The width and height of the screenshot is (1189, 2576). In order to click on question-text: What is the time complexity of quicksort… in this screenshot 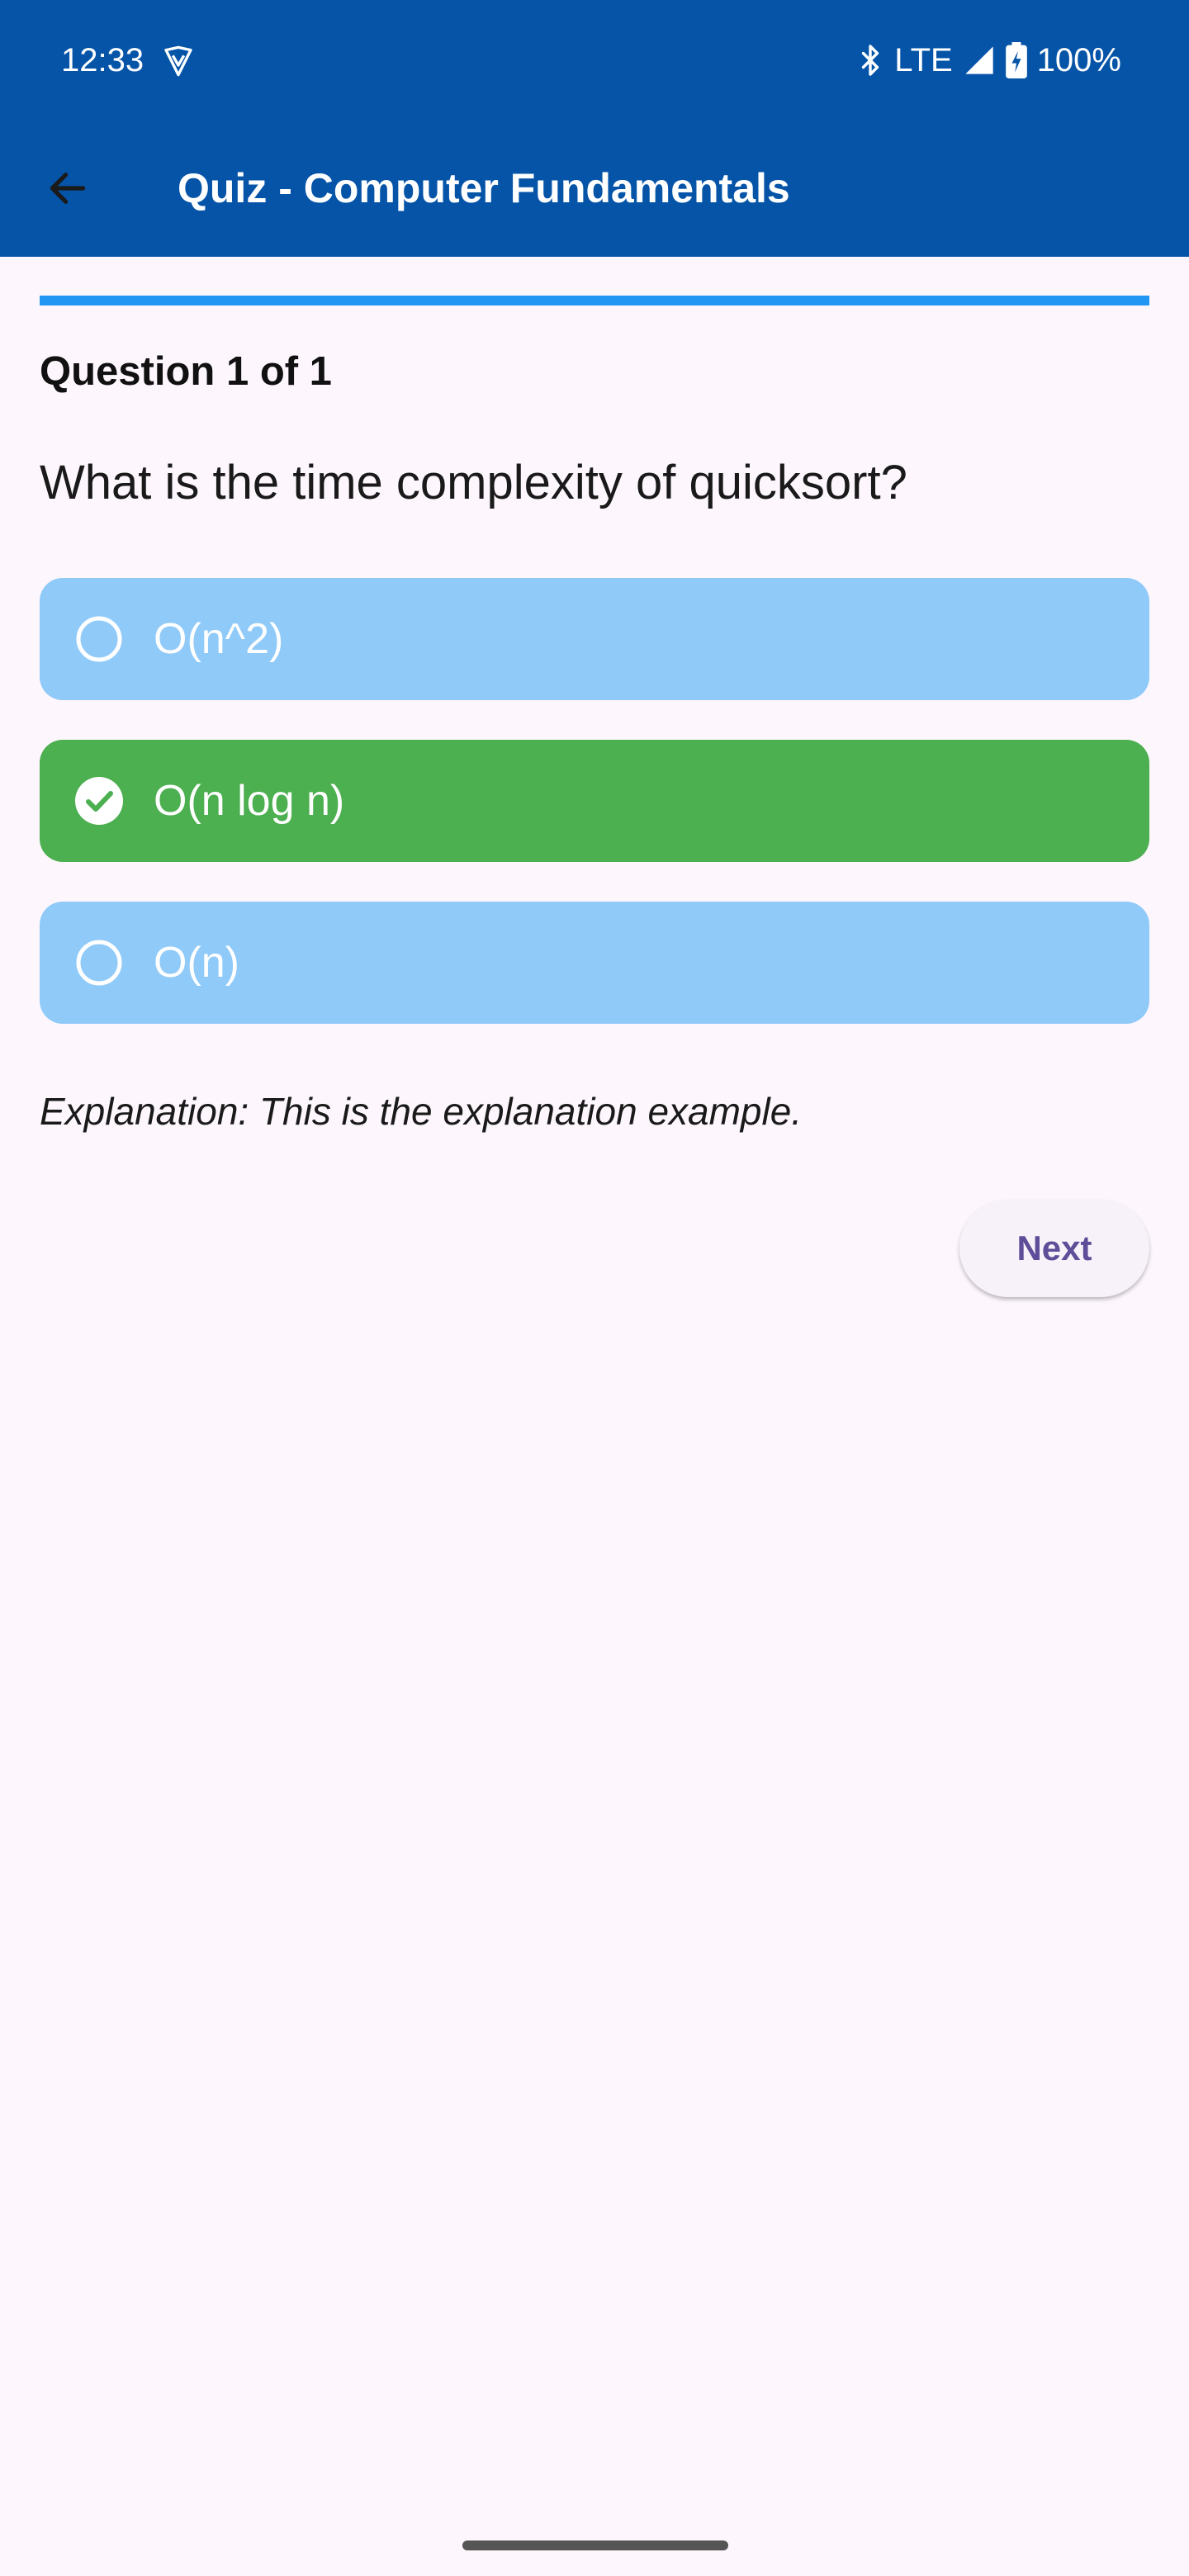, I will do `click(473, 482)`.